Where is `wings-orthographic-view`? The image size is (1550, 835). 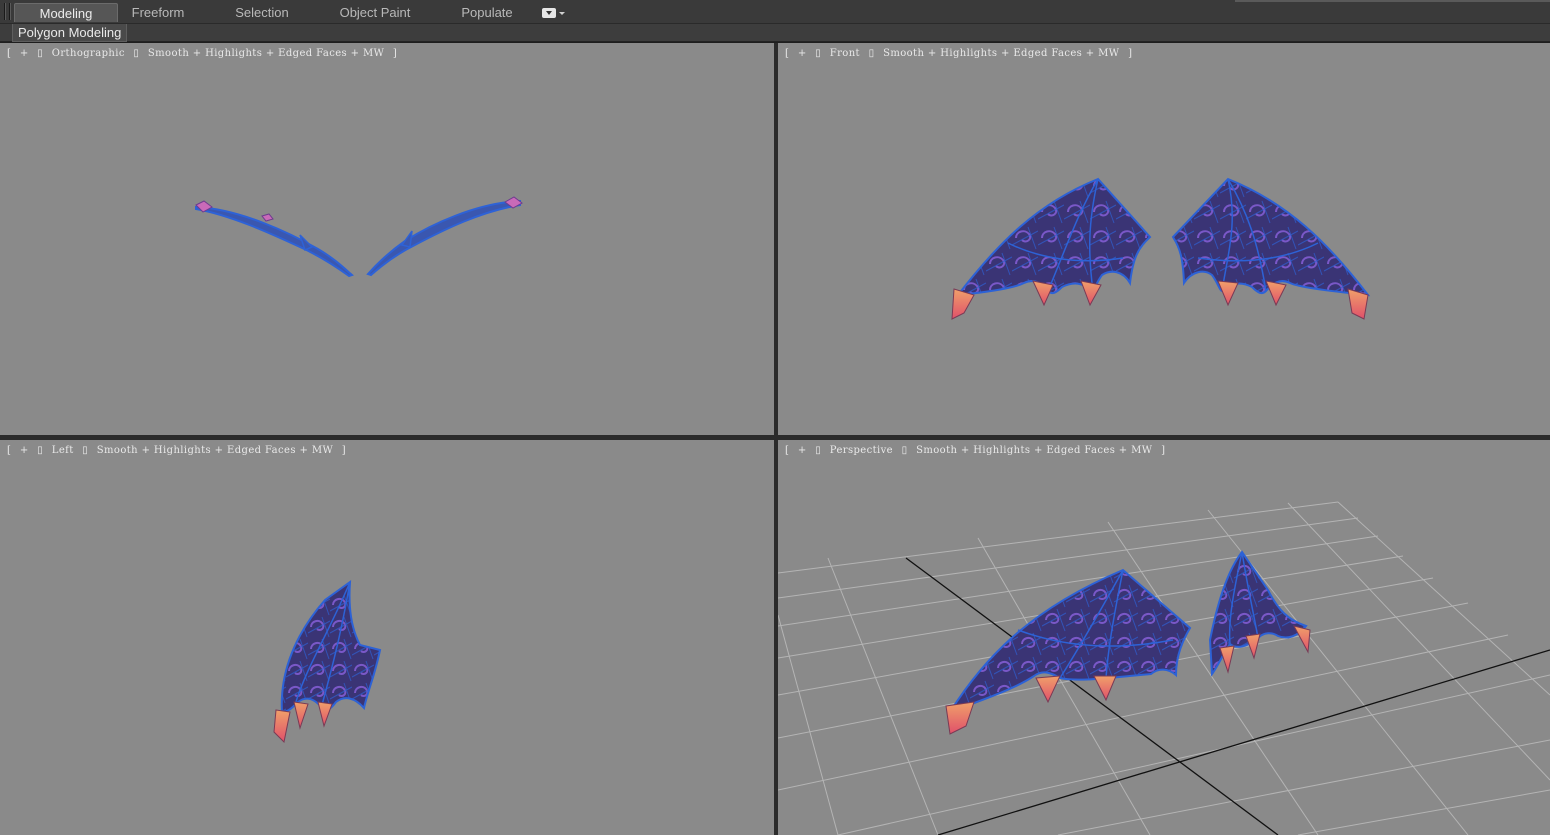 wings-orthographic-view is located at coordinates (359, 237).